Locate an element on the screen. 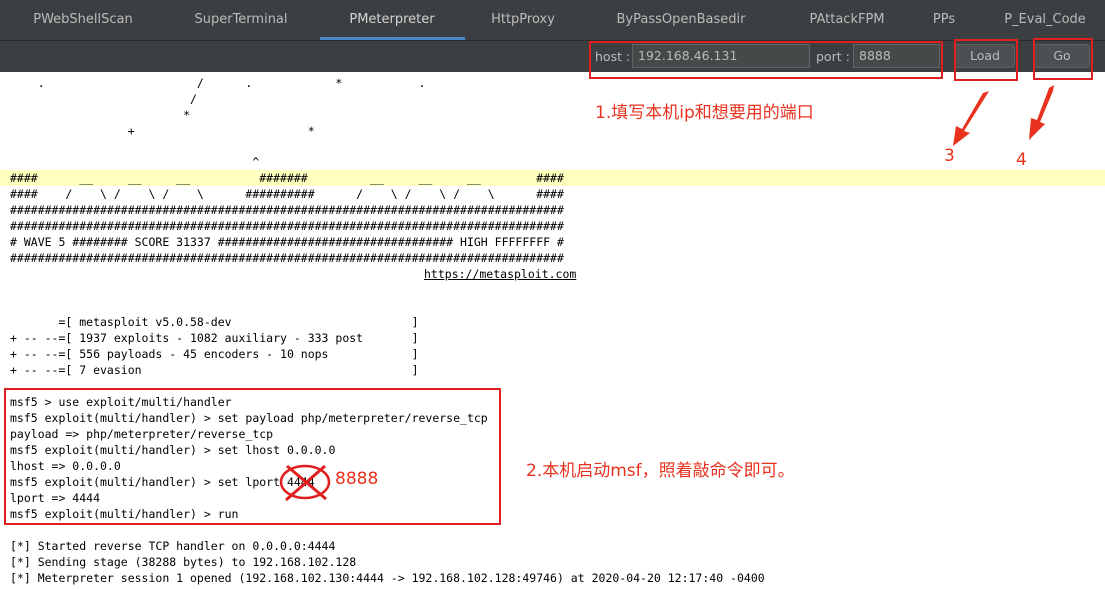 The height and width of the screenshot is (589, 1105). banner-line: + * is located at coordinates (162, 131).